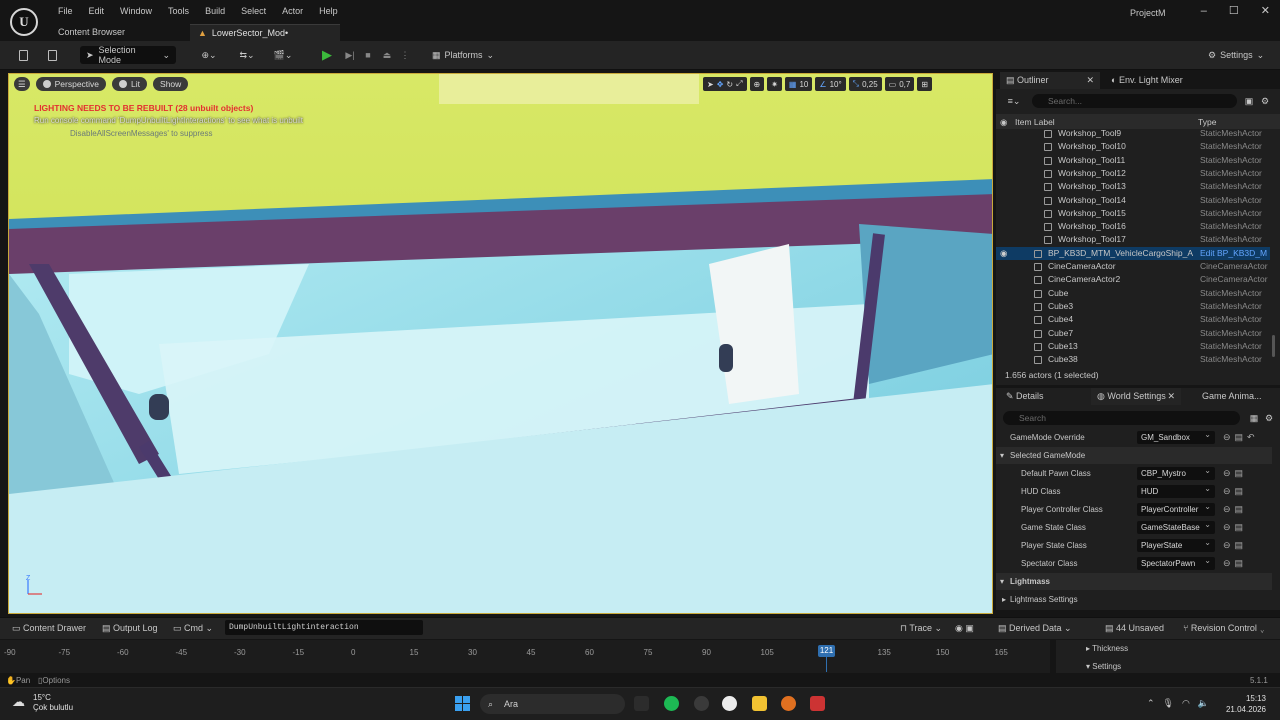 This screenshot has height=720, width=1280. Describe the element at coordinates (865, 84) in the screenshot. I see `scale-snap-button: ⤡ 0,25` at that location.